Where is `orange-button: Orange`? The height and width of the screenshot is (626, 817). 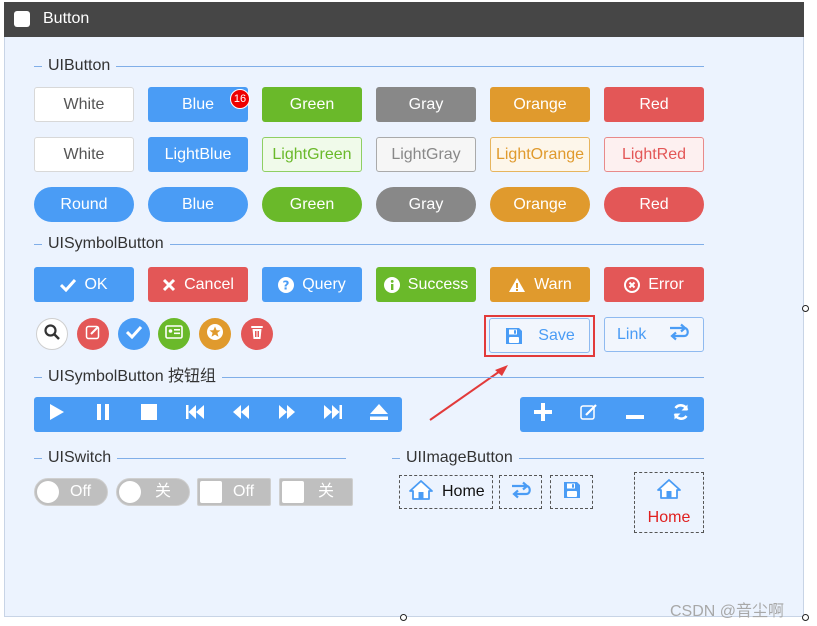 orange-button: Orange is located at coordinates (540, 104).